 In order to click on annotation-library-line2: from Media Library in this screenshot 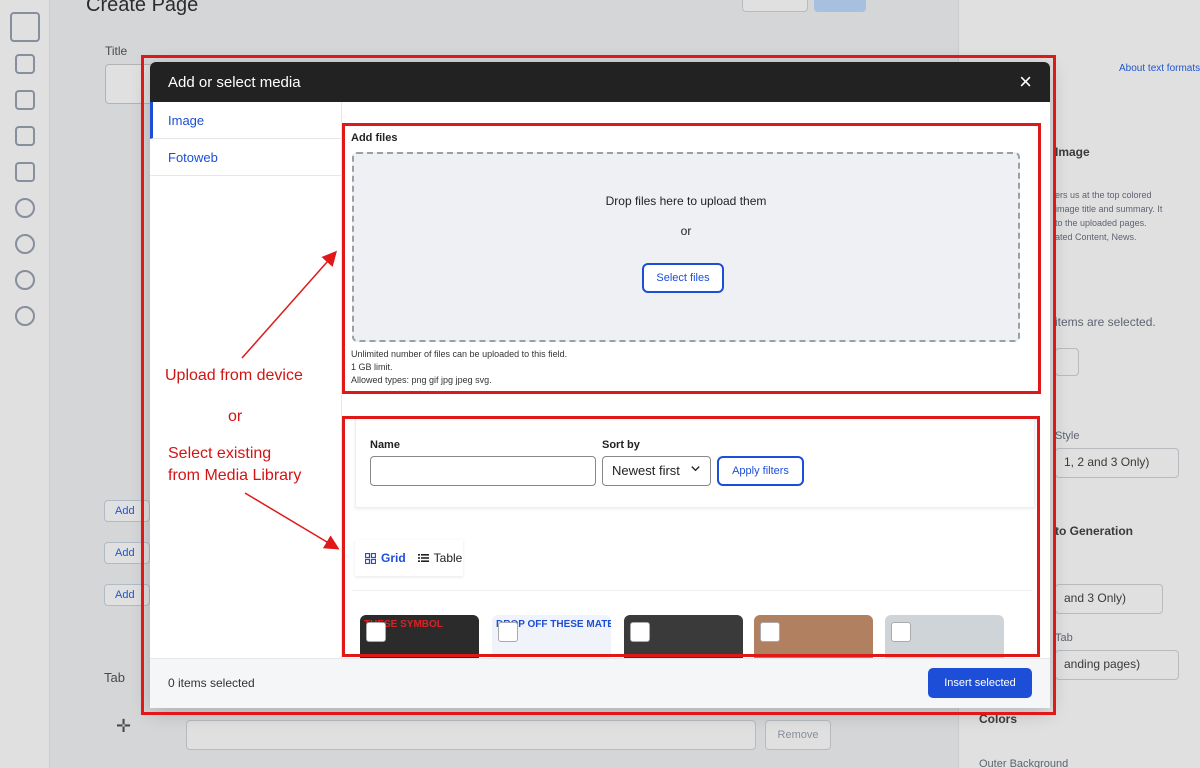, I will do `click(235, 475)`.